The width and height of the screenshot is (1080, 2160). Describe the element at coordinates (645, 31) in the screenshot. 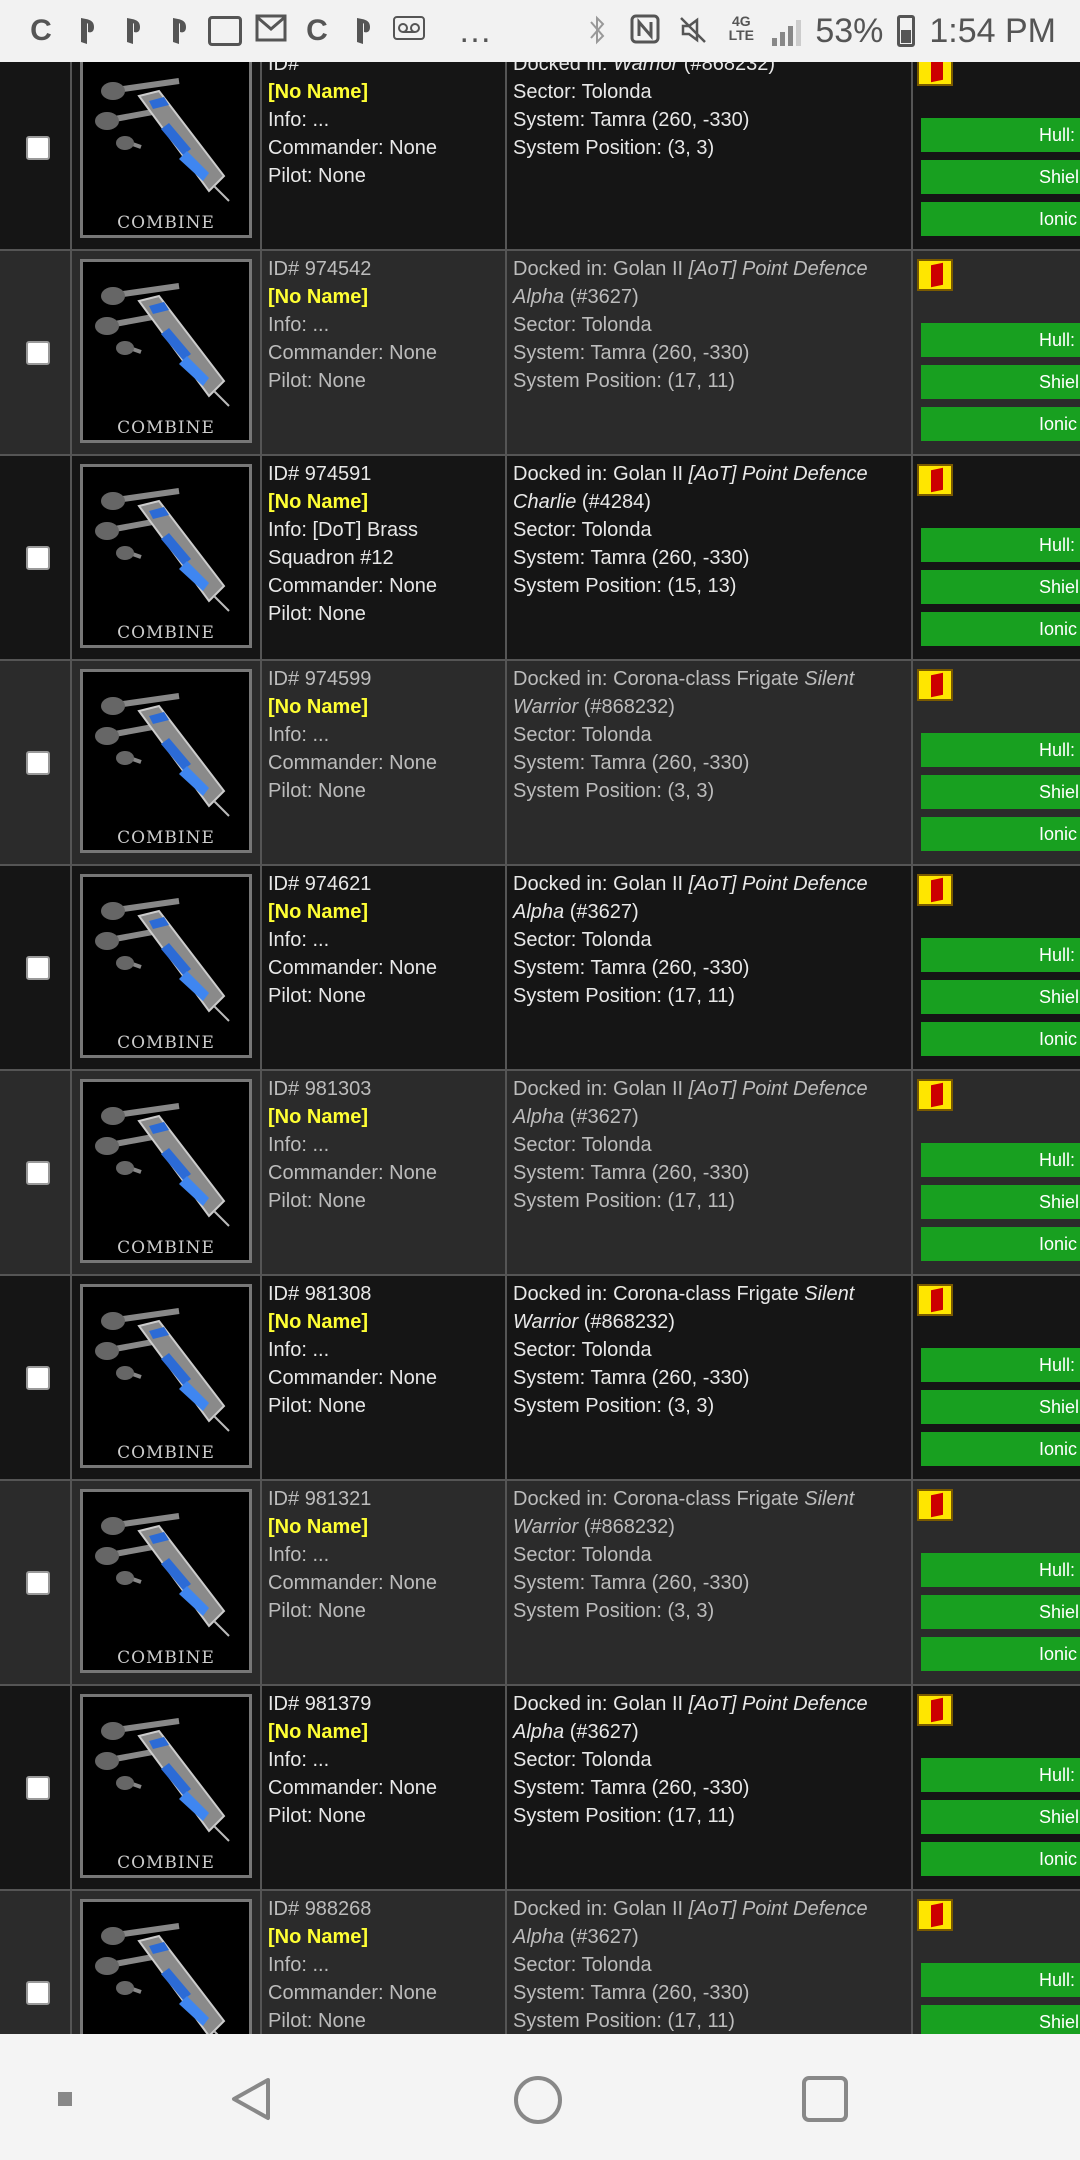

I see `nfc-icon` at that location.